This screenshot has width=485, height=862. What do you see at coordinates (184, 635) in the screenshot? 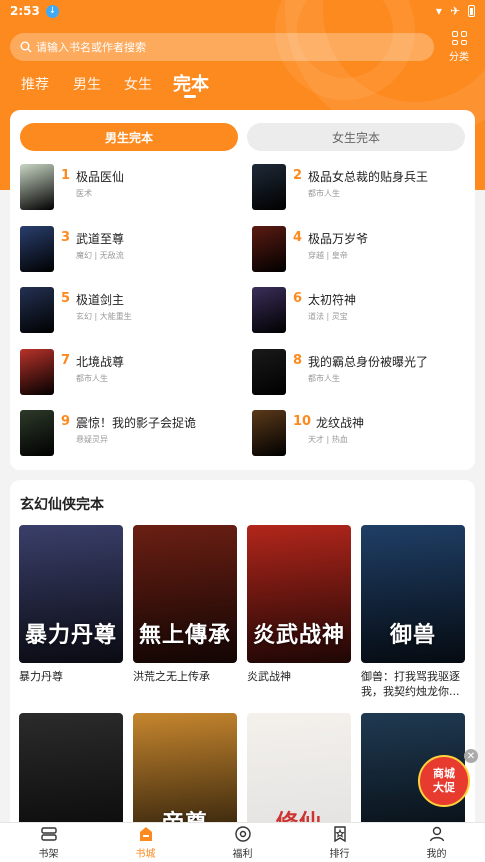
I see `cover-title: 無上傳承` at bounding box center [184, 635].